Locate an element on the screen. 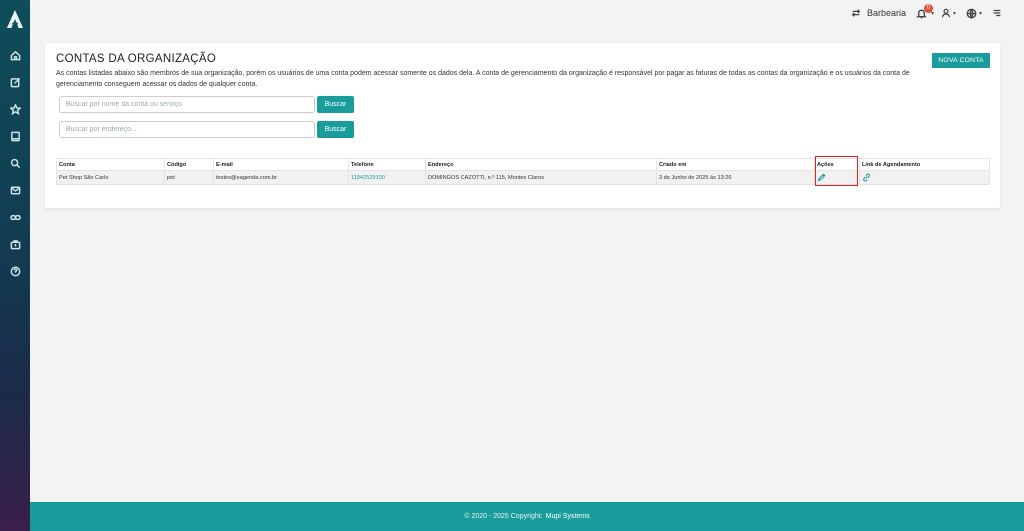  footer: © 2020 - 2025 Copyright: Mupi Systems is located at coordinates (527, 516).